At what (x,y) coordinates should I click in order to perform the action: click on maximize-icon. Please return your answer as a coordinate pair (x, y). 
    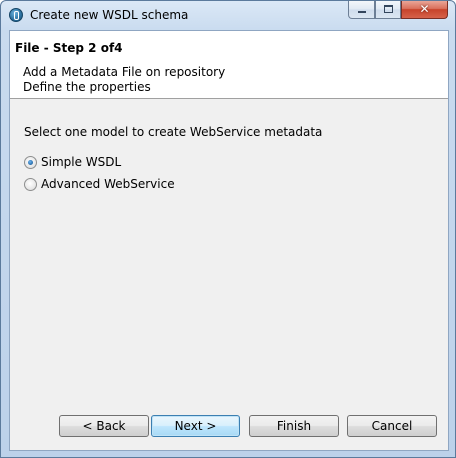
    Looking at the image, I should click on (388, 9).